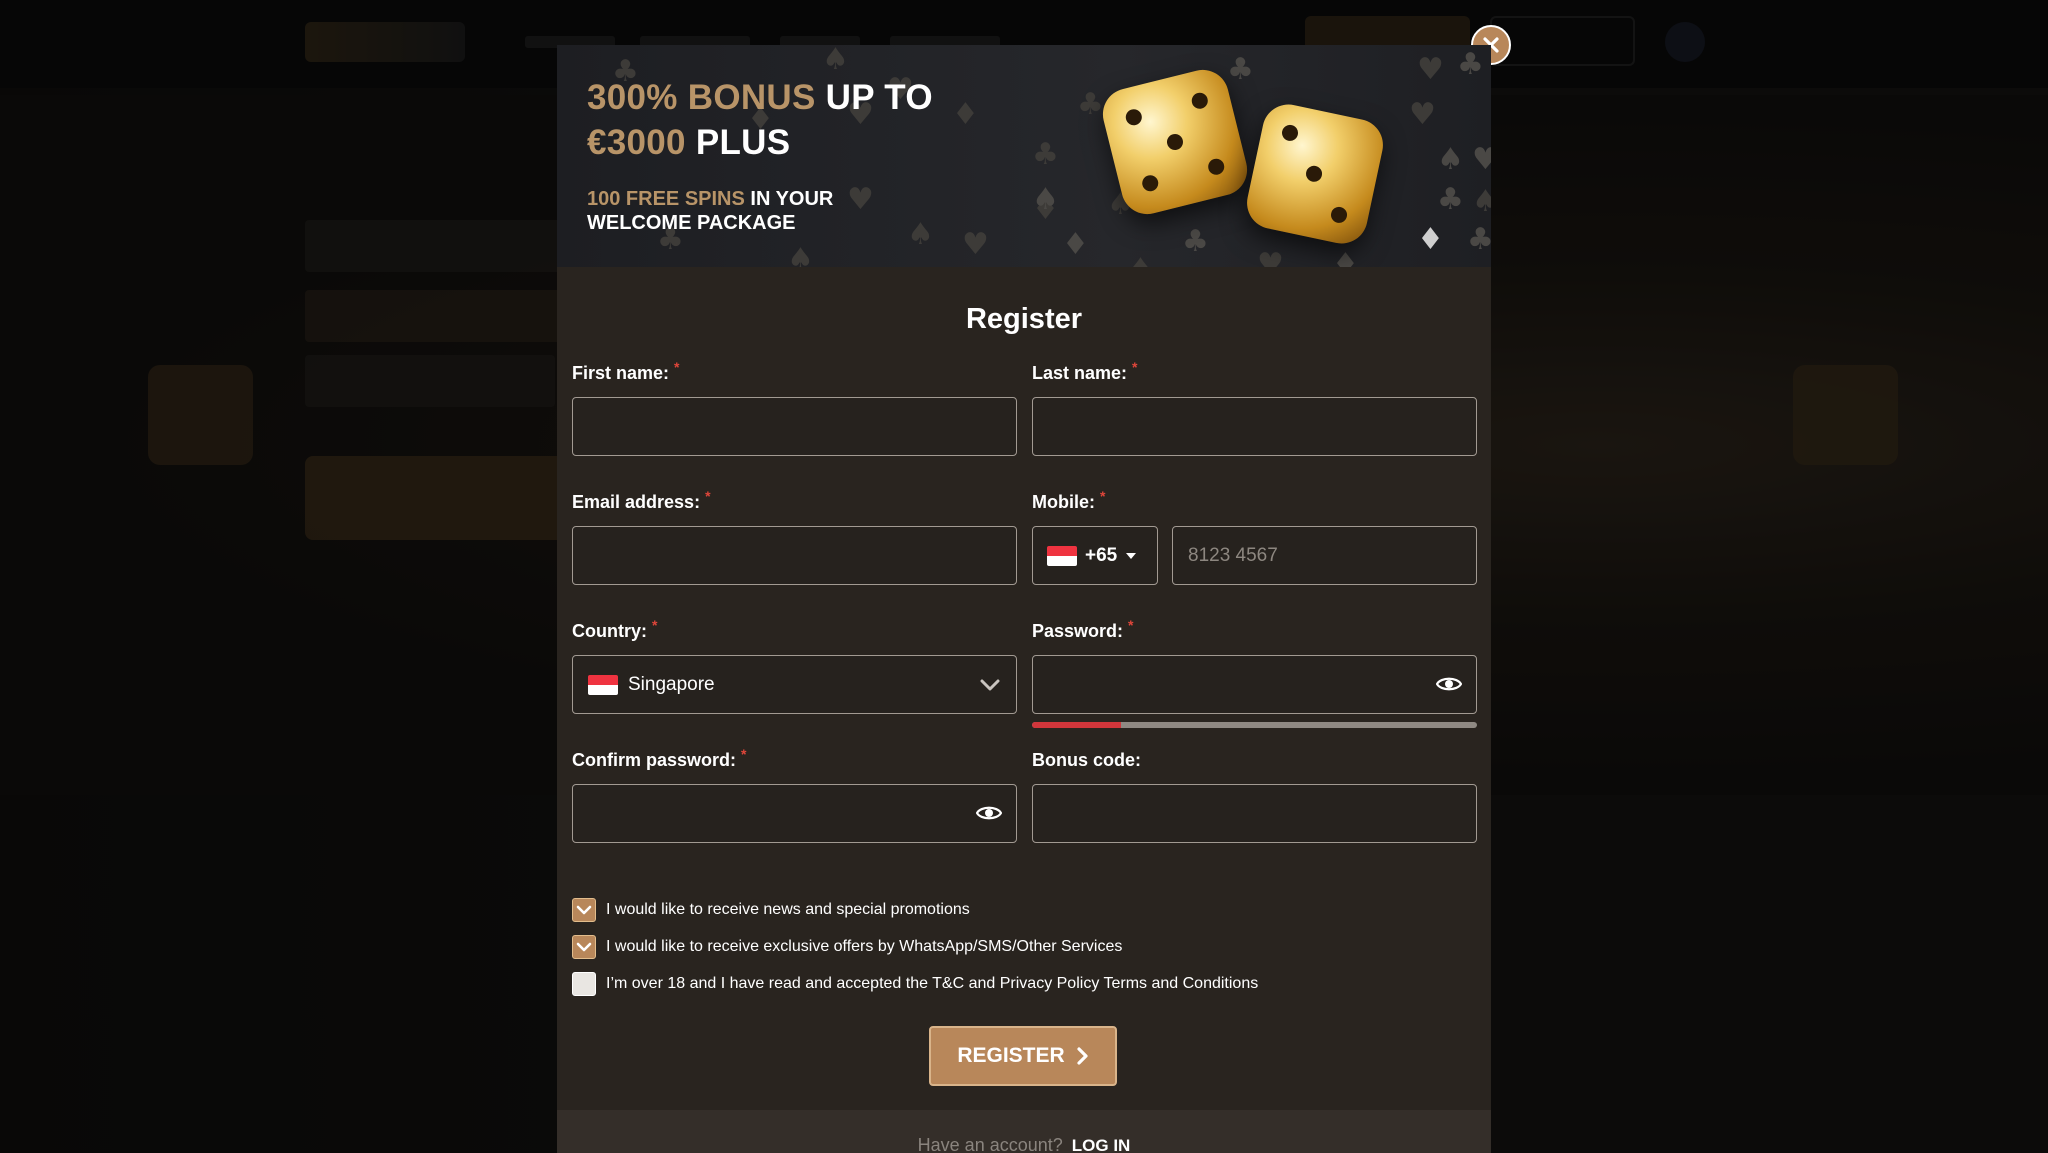 This screenshot has height=1153, width=2048. What do you see at coordinates (1101, 555) in the screenshot?
I see `country-code-value: +65` at bounding box center [1101, 555].